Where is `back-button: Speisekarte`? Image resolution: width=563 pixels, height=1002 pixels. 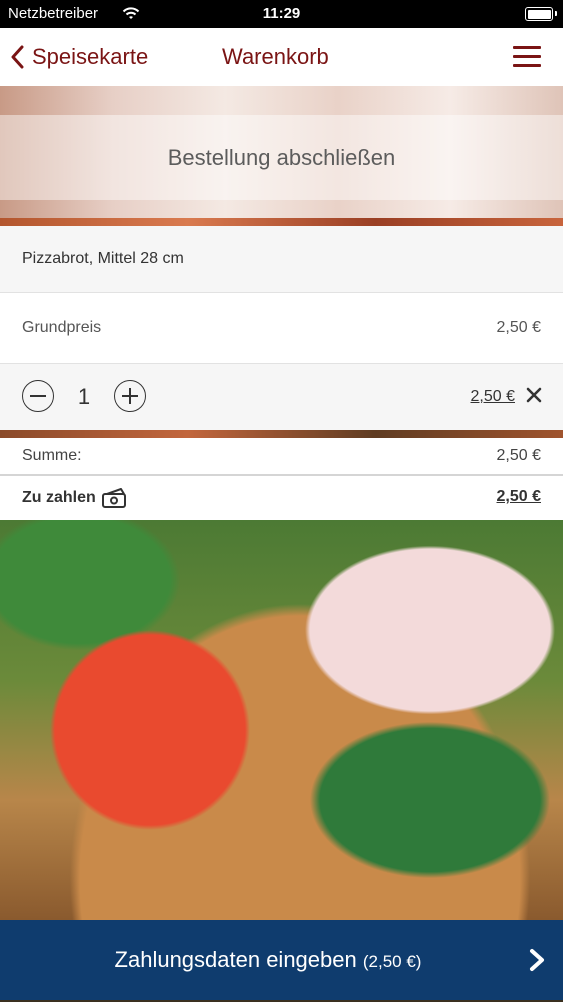
back-button: Speisekarte is located at coordinates (79, 57).